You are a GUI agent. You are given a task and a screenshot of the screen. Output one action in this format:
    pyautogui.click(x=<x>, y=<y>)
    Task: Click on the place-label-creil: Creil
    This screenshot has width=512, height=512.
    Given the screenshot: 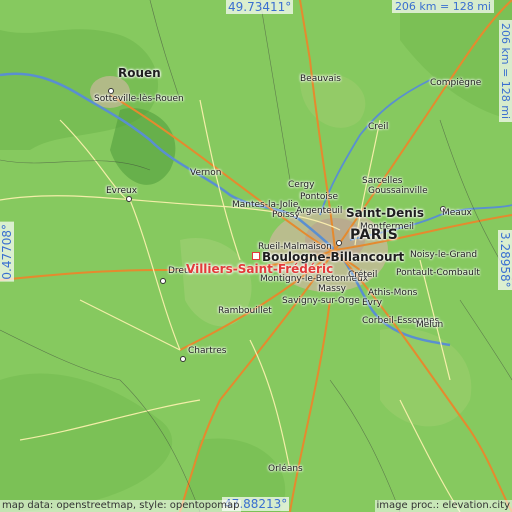 What is the action you would take?
    pyautogui.click(x=378, y=127)
    